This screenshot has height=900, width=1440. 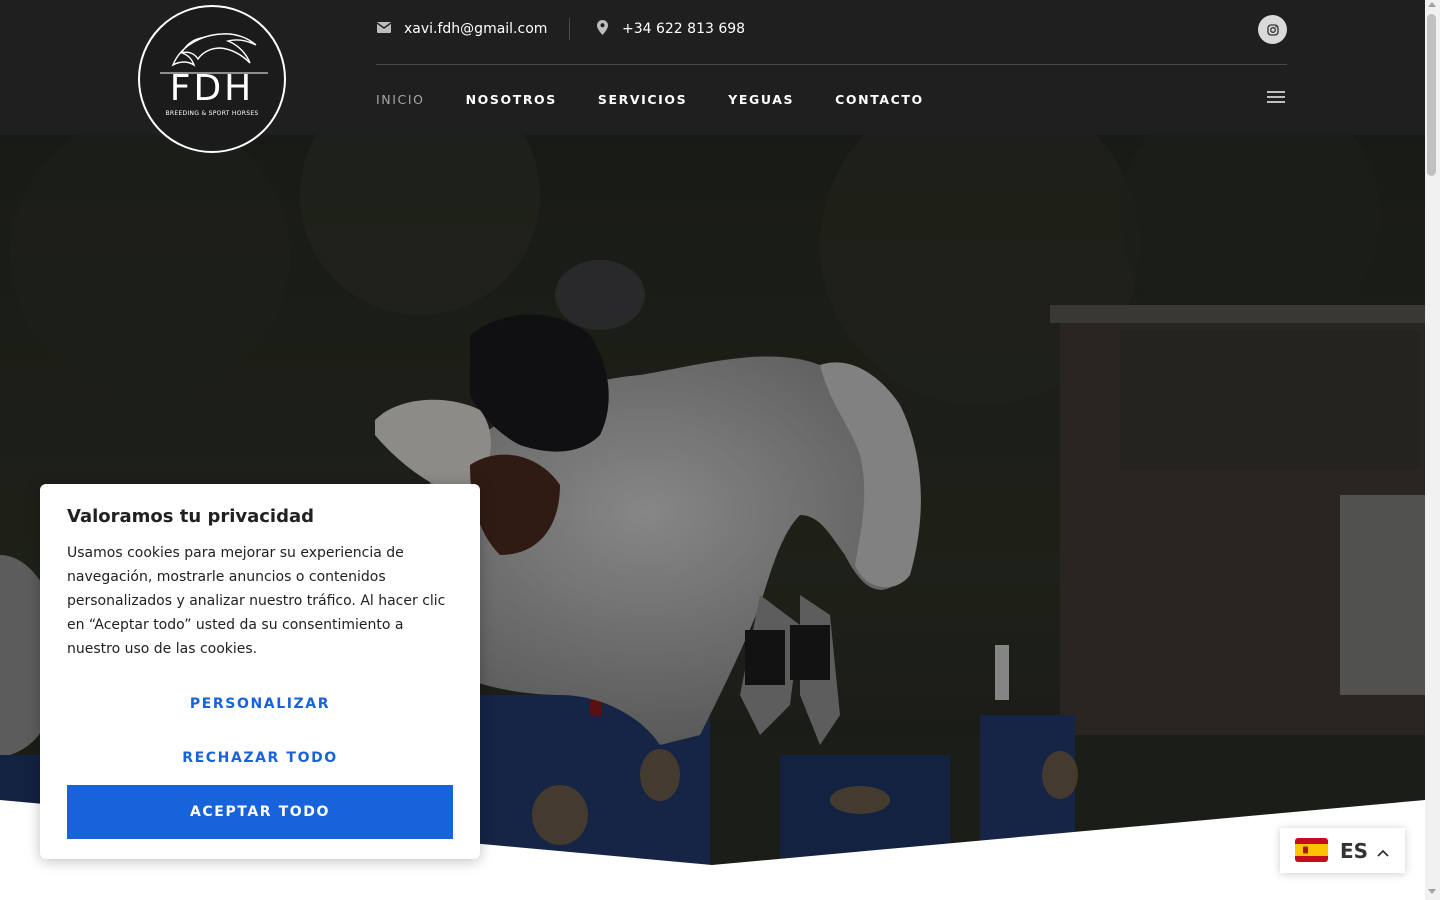 What do you see at coordinates (1311, 850) in the screenshot?
I see `spain-flag-icon` at bounding box center [1311, 850].